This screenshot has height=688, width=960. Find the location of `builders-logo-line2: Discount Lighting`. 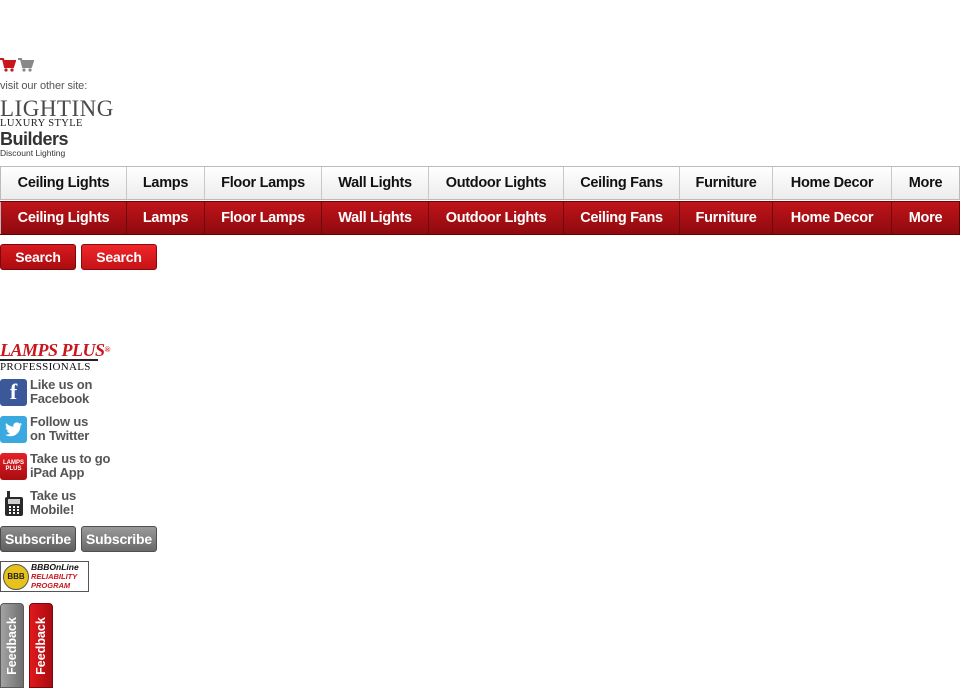

builders-logo-line2: Discount Lighting is located at coordinates (33, 153).